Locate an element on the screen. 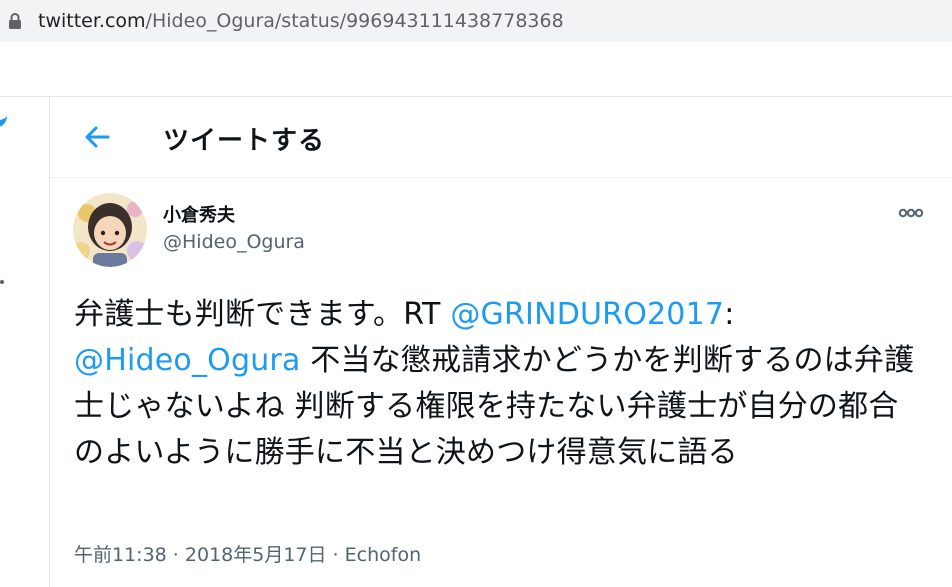 This screenshot has height=587, width=952. tweet-metadata: 午前11:38 · 2018年5月17日 · Echofon is located at coordinates (247, 553).